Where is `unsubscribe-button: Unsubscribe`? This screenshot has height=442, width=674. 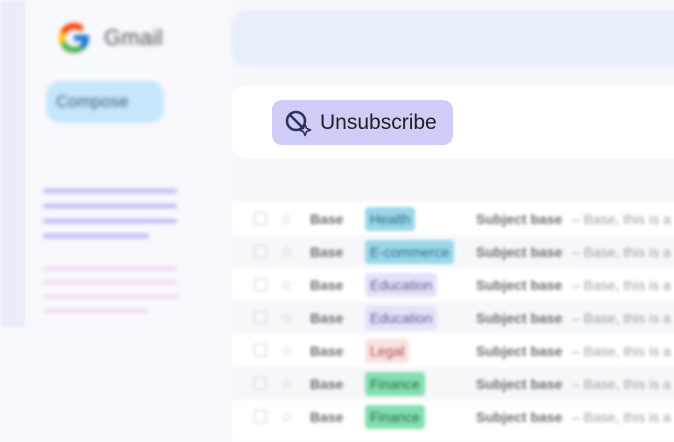 unsubscribe-button: Unsubscribe is located at coordinates (362, 122).